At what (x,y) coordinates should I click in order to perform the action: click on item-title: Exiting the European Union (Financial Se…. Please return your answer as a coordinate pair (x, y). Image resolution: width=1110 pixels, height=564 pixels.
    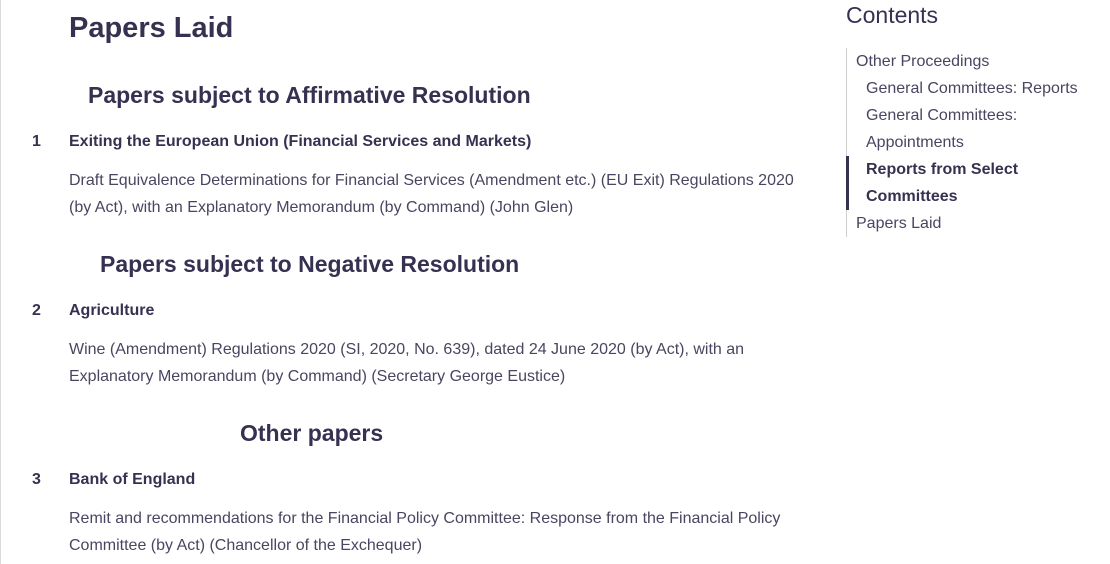
    Looking at the image, I should click on (300, 141).